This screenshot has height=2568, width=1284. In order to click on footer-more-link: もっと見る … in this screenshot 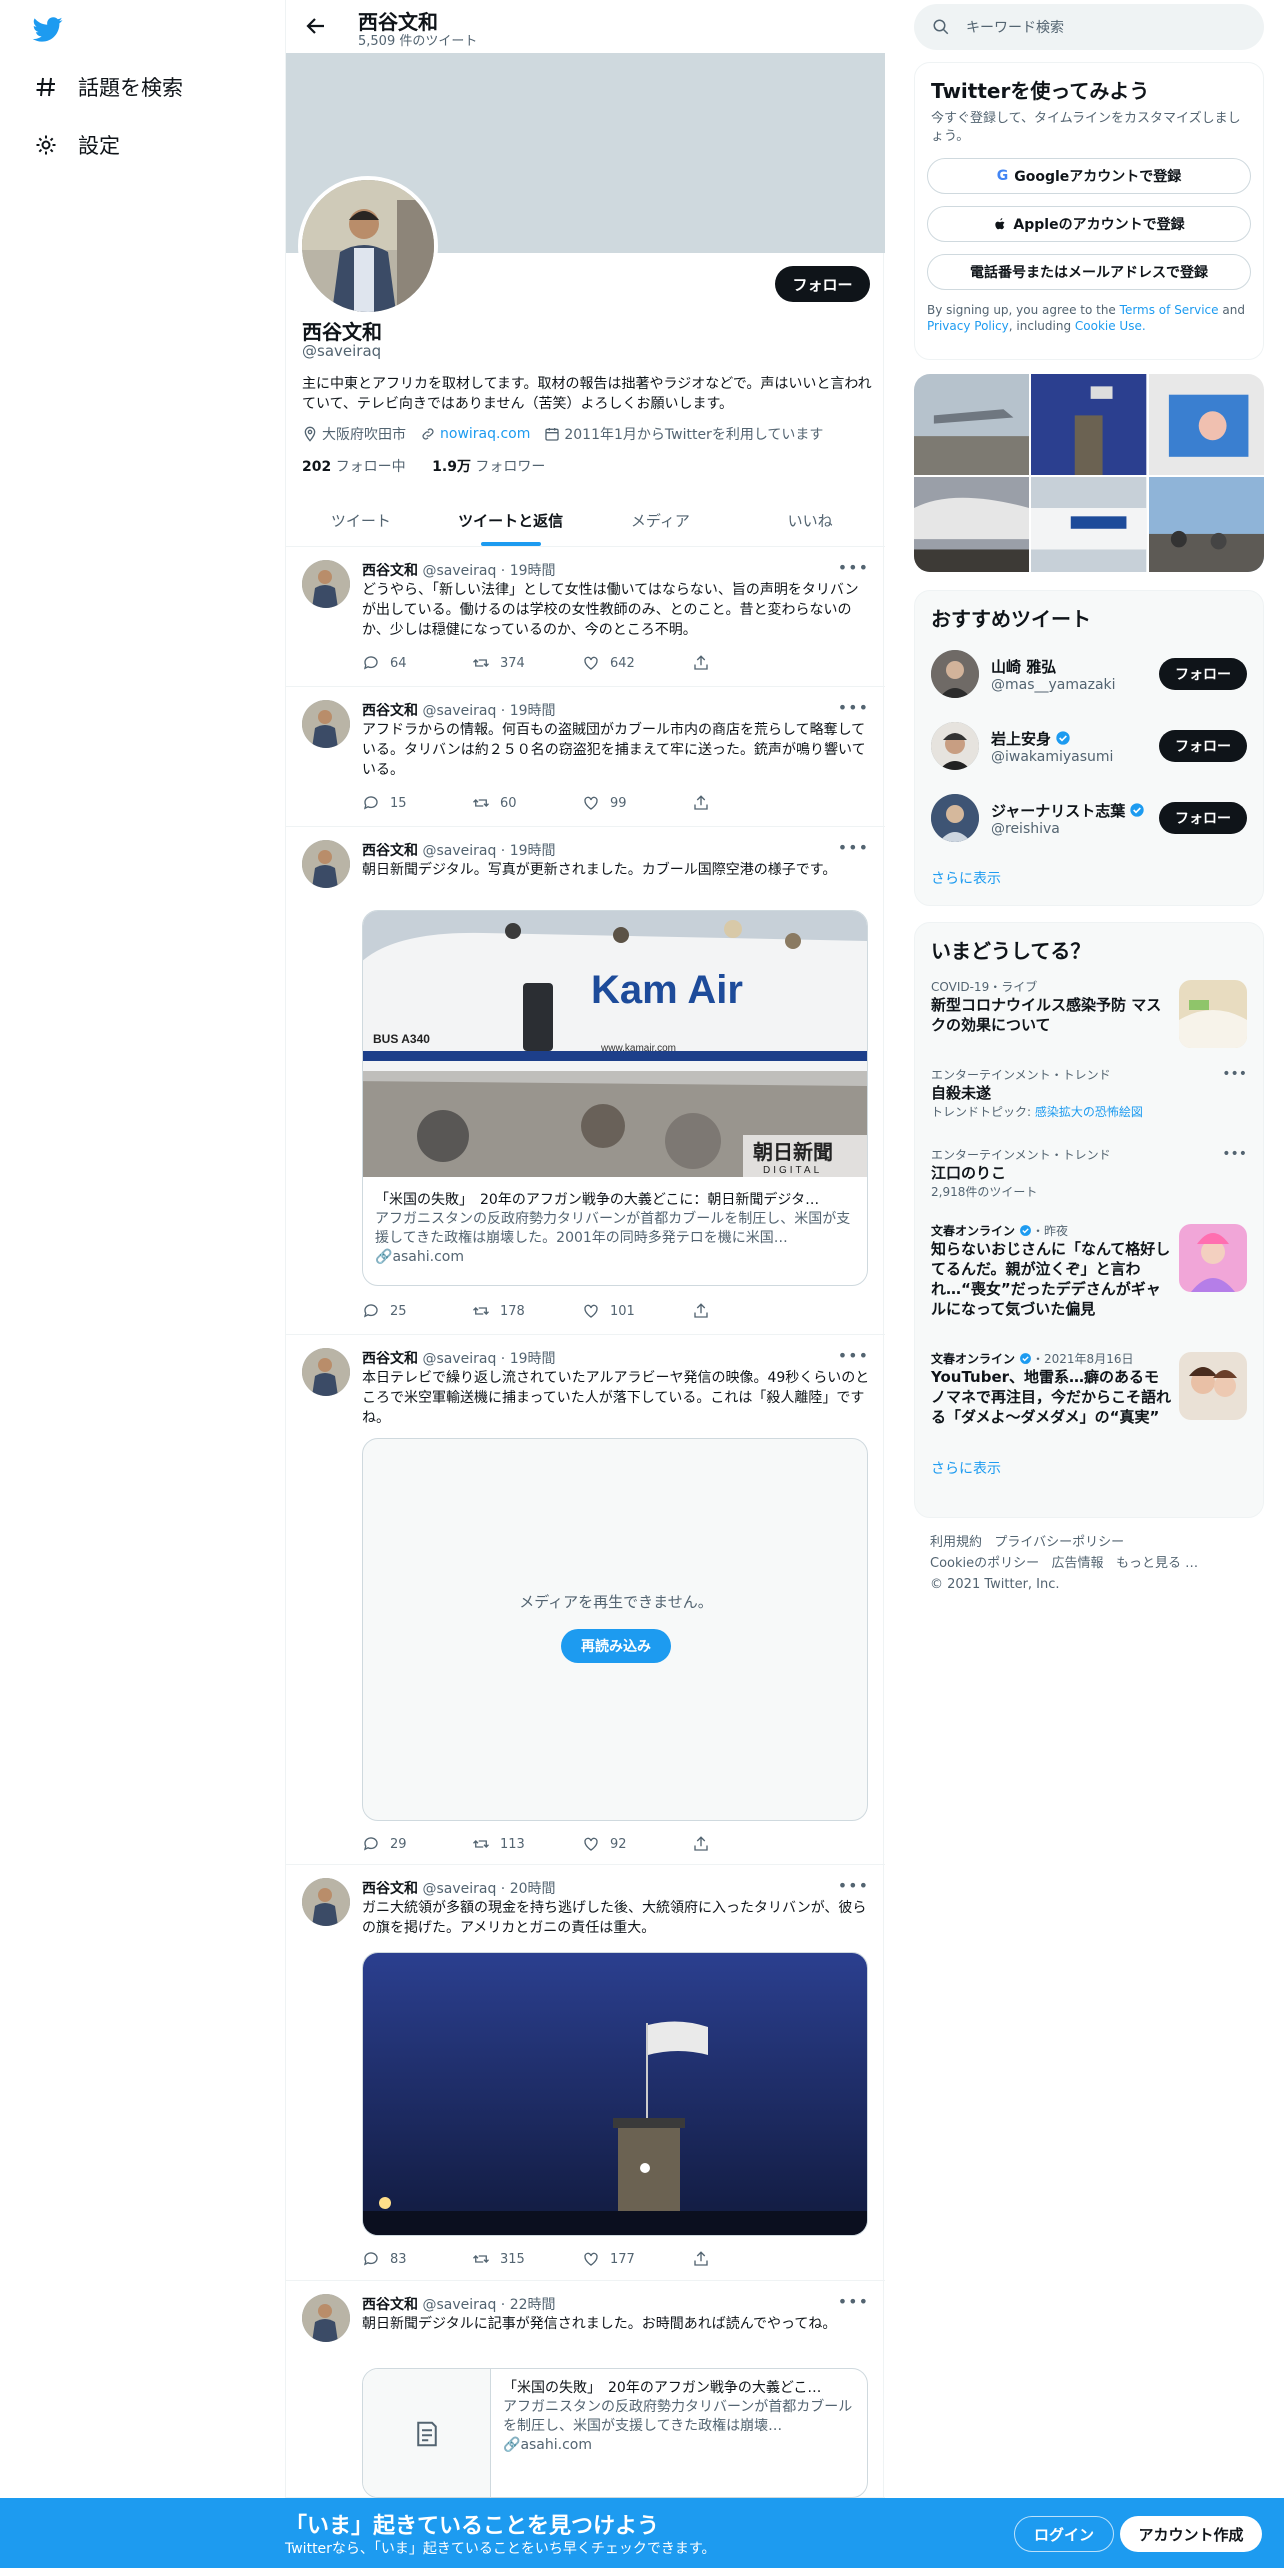, I will do `click(1157, 1563)`.